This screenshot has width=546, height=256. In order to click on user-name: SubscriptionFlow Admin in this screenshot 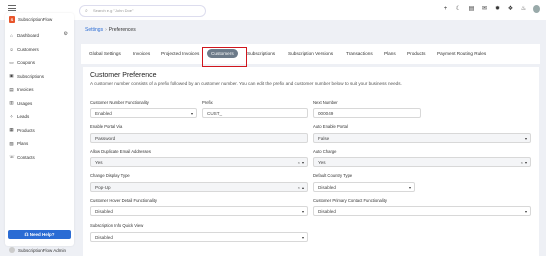, I will do `click(42, 250)`.